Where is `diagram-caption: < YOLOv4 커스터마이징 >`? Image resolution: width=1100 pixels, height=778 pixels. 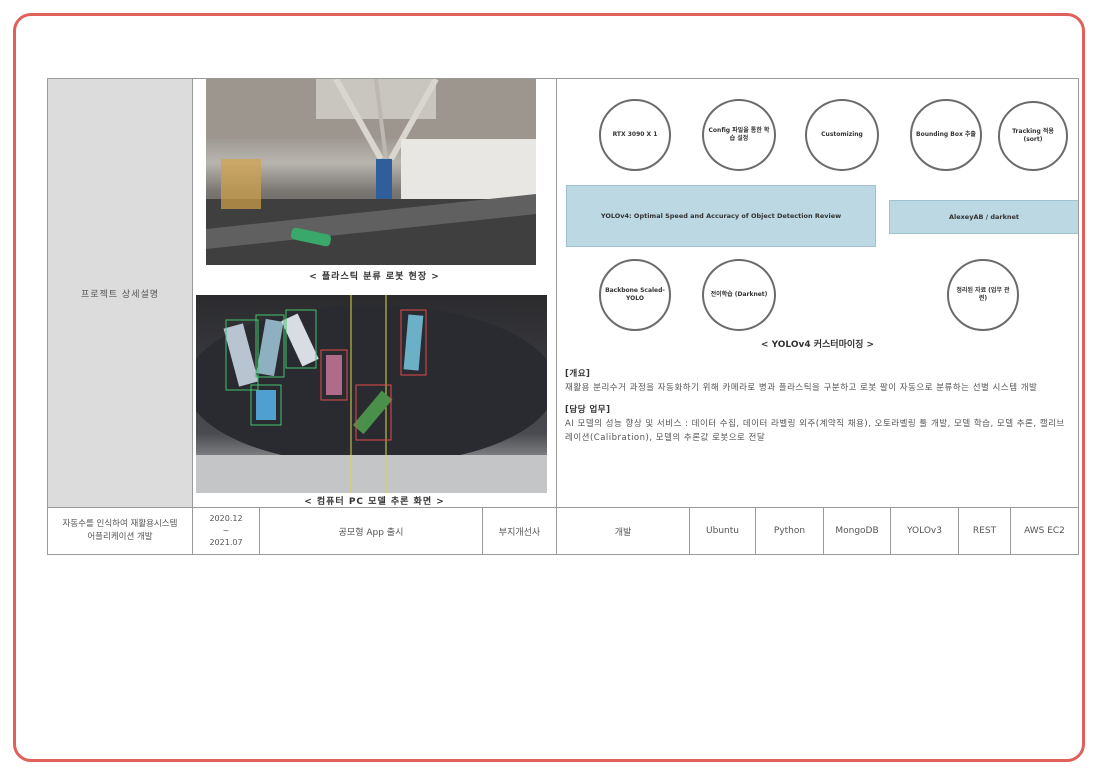
diagram-caption: < YOLOv4 커스터마이징 > is located at coordinates (817, 345).